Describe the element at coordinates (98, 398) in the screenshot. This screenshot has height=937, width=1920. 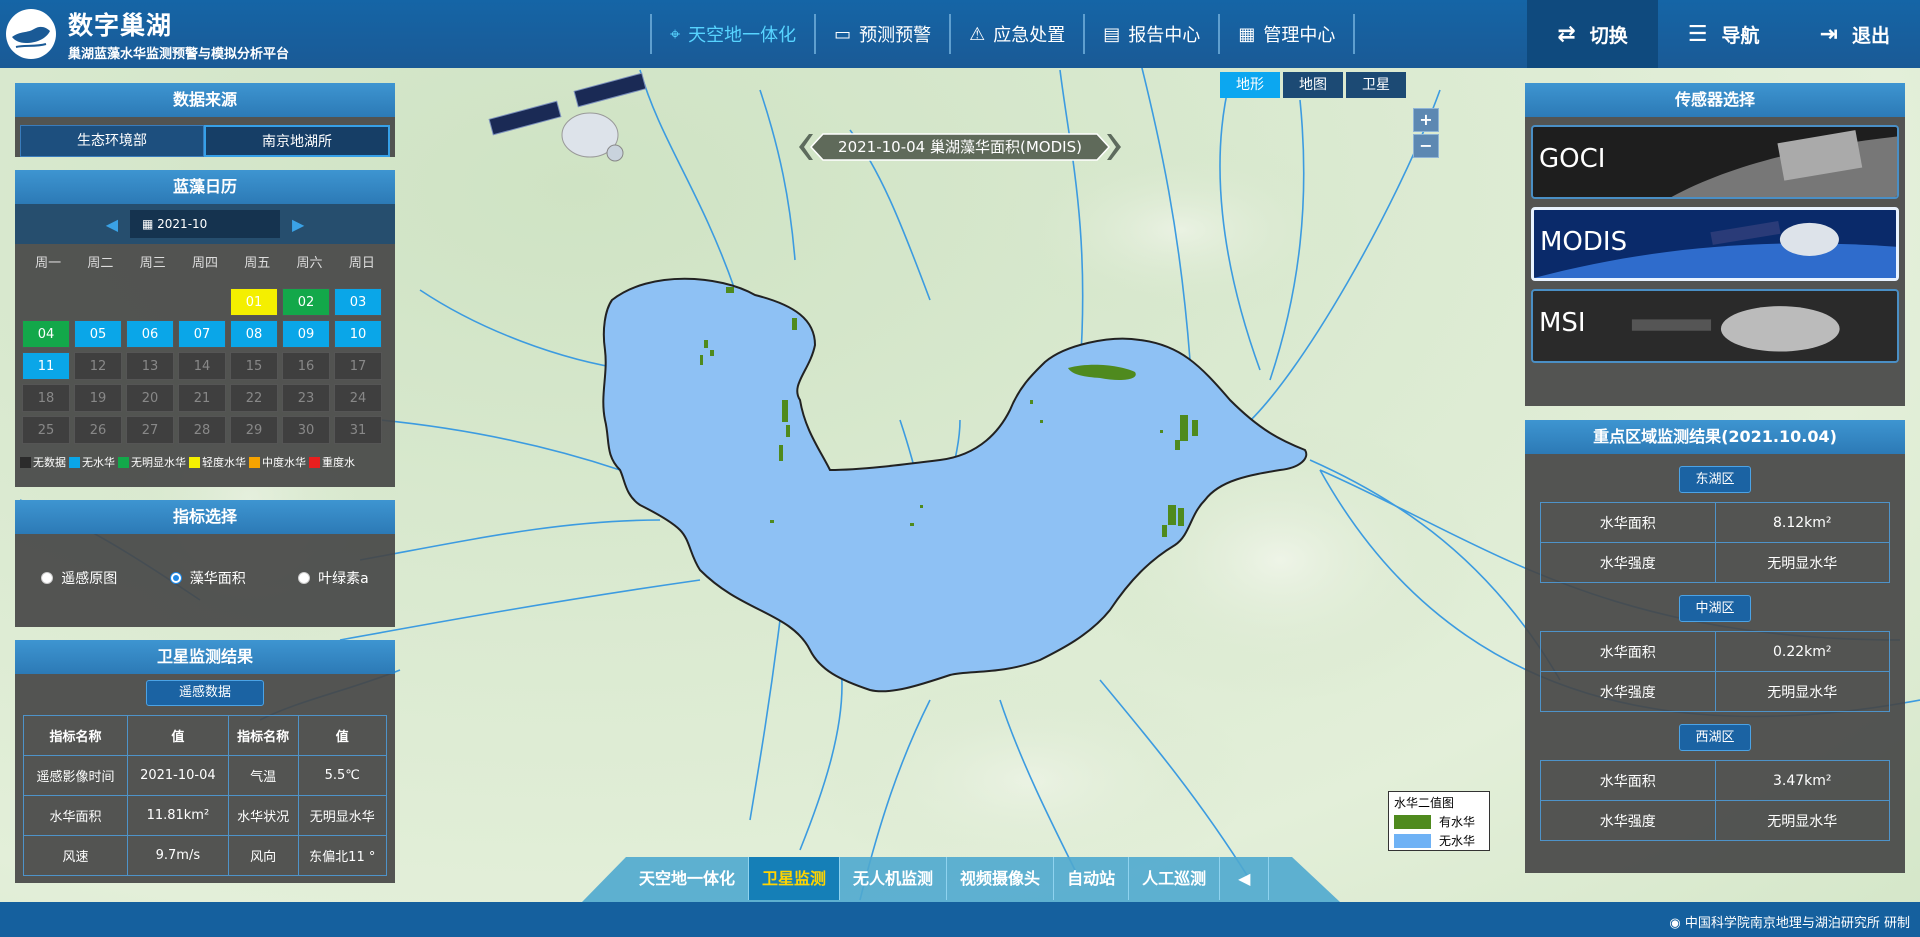
I see `calendar-day: 19` at that location.